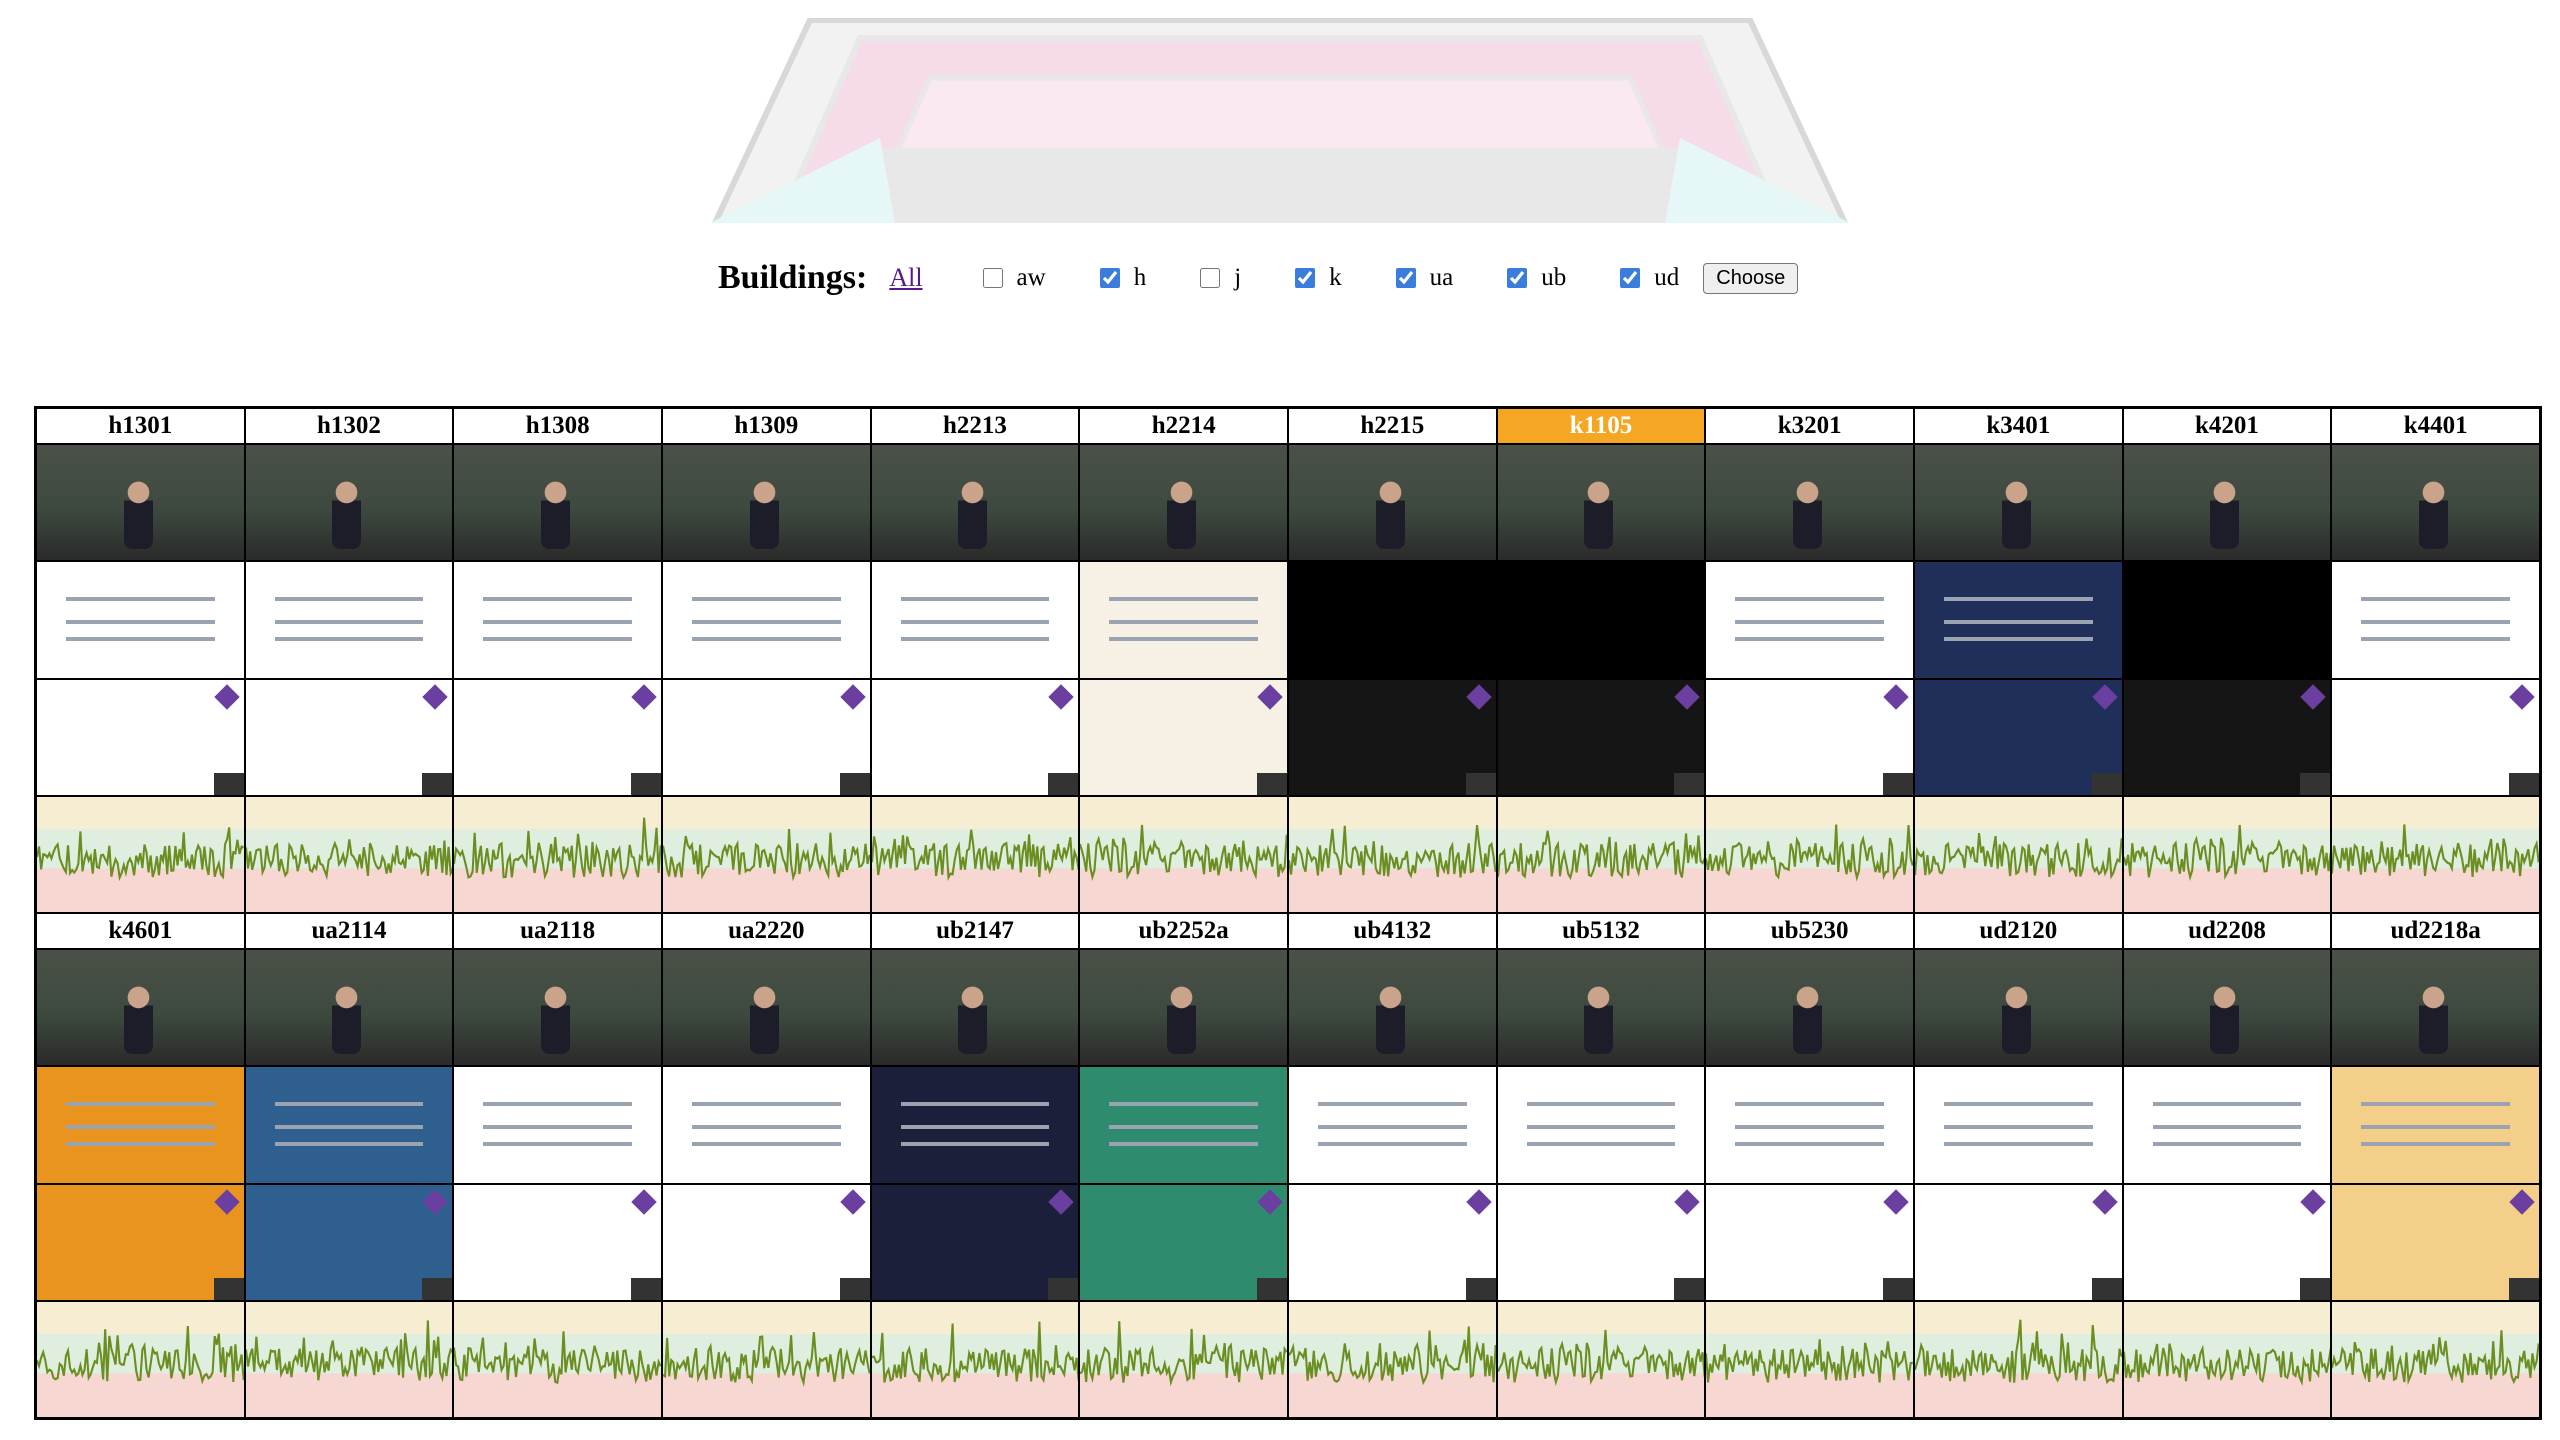 This screenshot has width=2560, height=1440. I want to click on building-option-j: j, so click(1220, 278).